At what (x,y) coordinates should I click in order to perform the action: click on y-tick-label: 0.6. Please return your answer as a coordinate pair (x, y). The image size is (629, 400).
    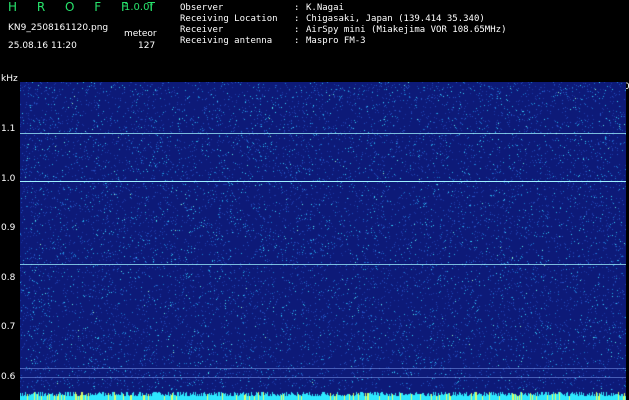
    Looking at the image, I should click on (8, 376).